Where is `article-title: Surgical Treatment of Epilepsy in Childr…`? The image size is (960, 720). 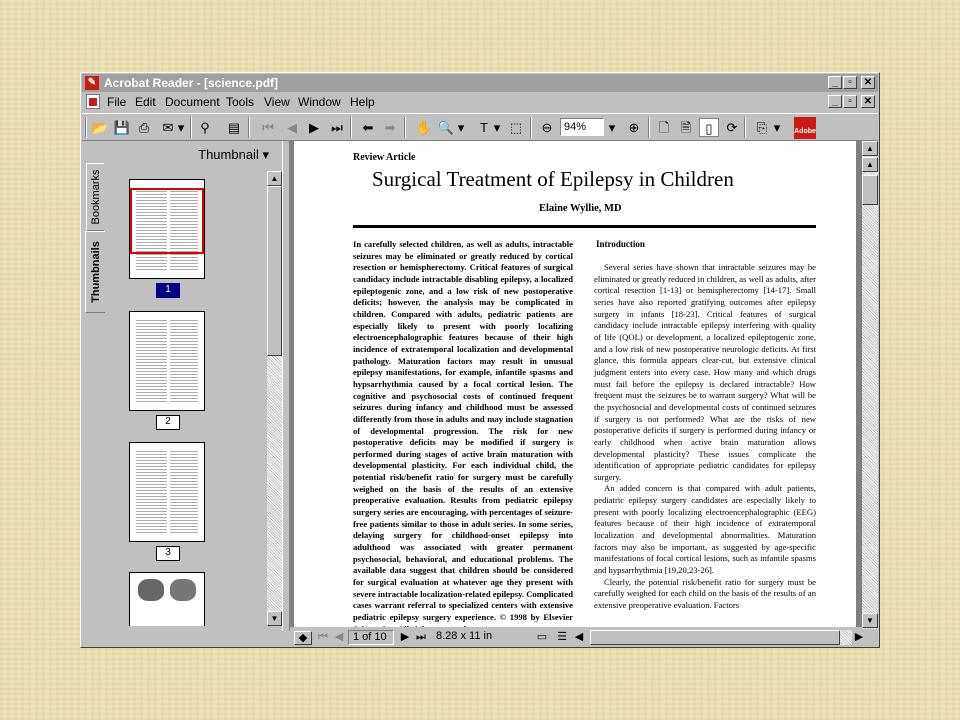
article-title: Surgical Treatment of Epilepsy in Childr… is located at coordinates (553, 179).